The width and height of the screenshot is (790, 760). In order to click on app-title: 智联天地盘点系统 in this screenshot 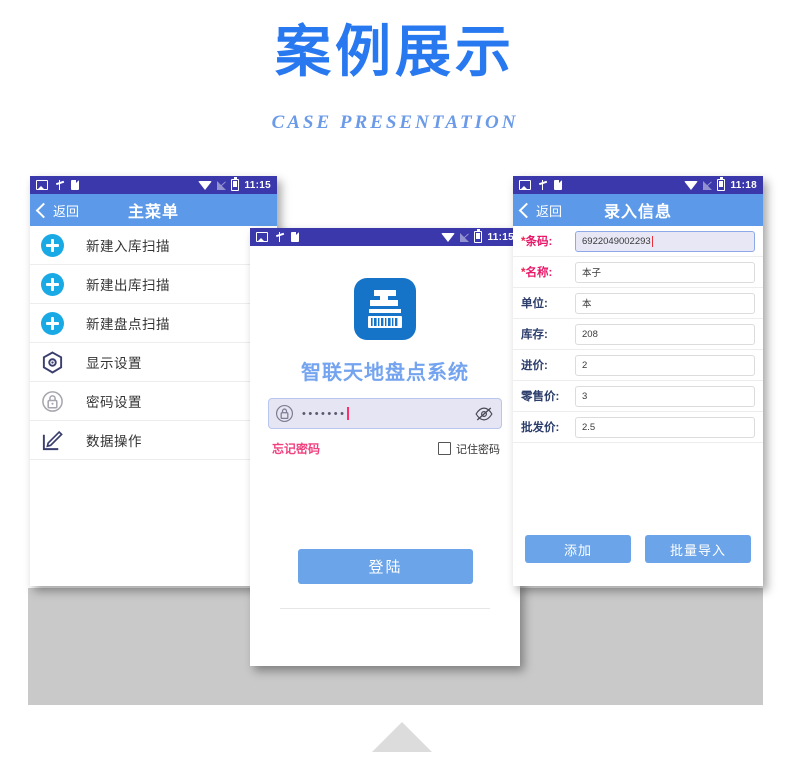, I will do `click(385, 373)`.